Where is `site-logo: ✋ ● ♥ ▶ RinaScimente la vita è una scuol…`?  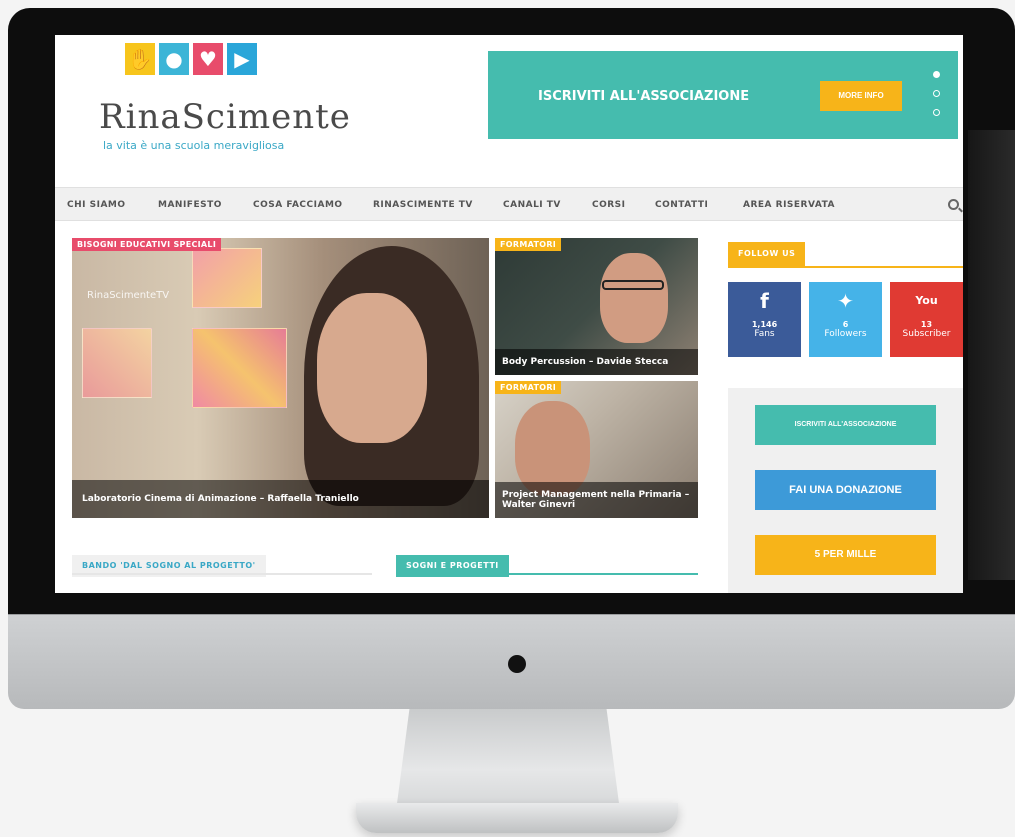
site-logo: ✋ ● ♥ ▶ RinaScimente la vita è una scuol… is located at coordinates (217, 105).